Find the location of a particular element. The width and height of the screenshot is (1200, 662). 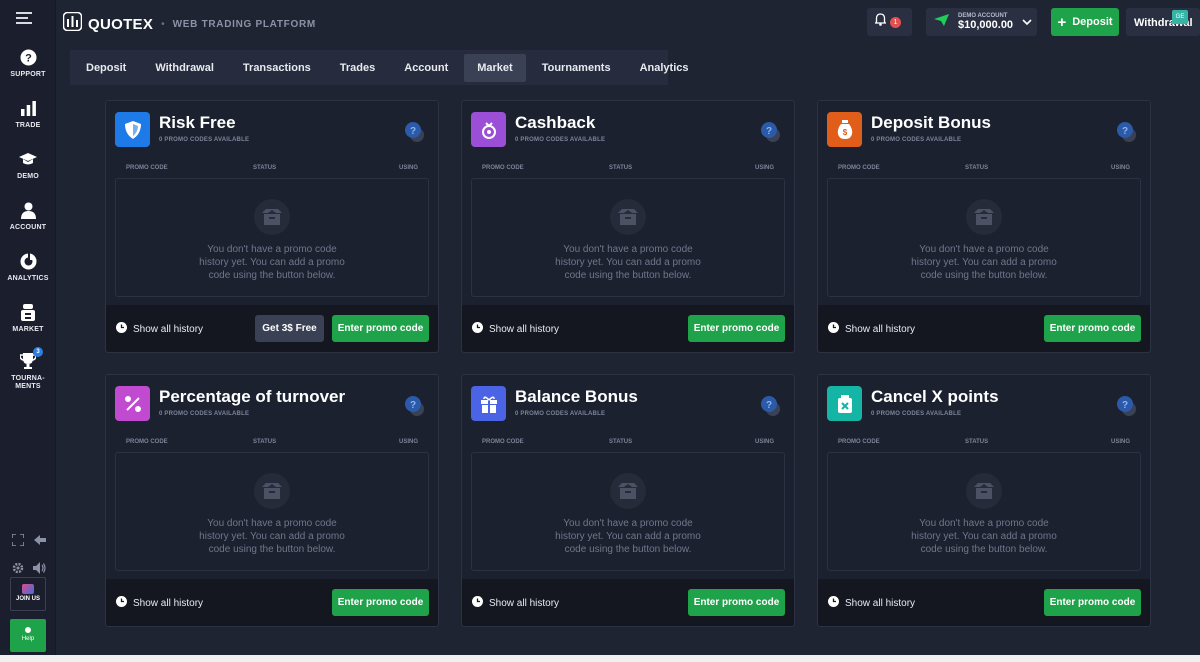

sidebar-item-support: ? SUPPORT is located at coordinates (28, 62).